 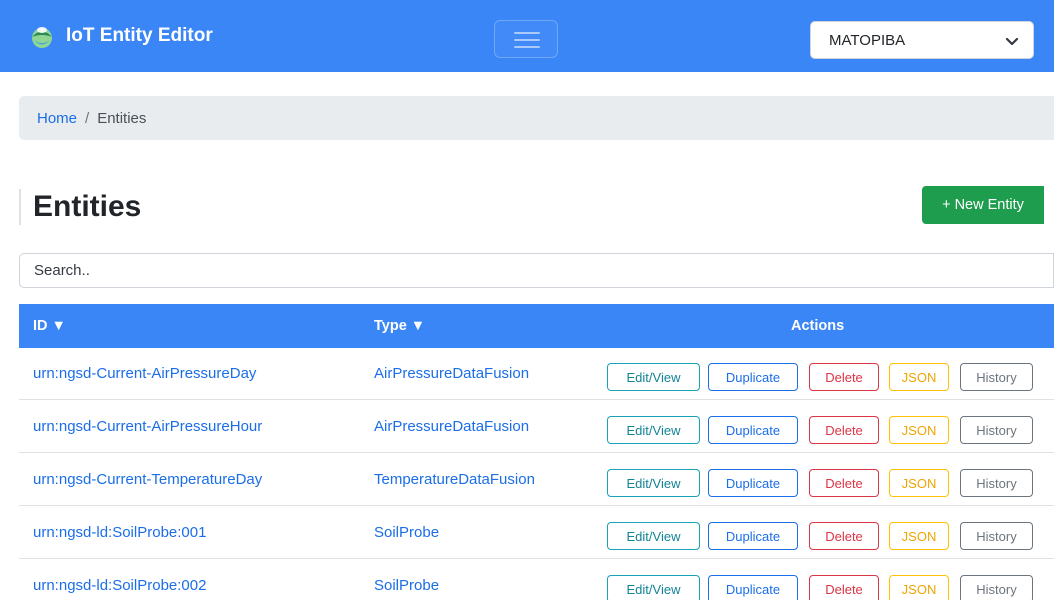 I want to click on table-header: ID ▼ Type ▼ Actions, so click(x=536, y=326).